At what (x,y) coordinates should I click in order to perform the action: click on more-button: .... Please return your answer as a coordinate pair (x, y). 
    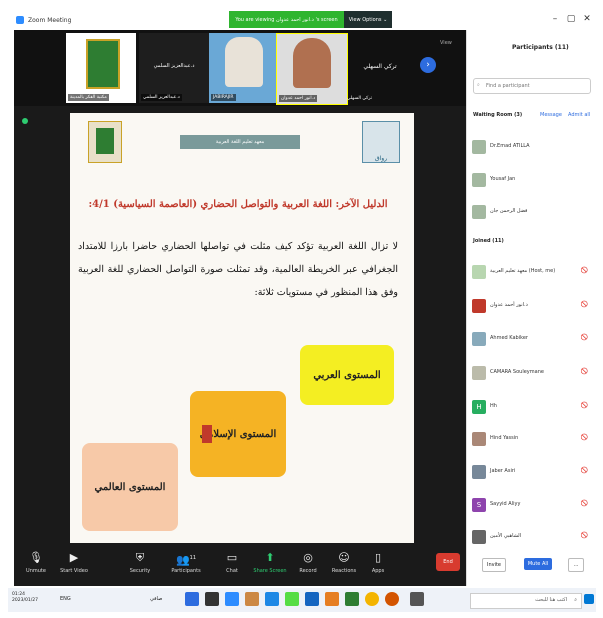
    Looking at the image, I should click on (576, 565).